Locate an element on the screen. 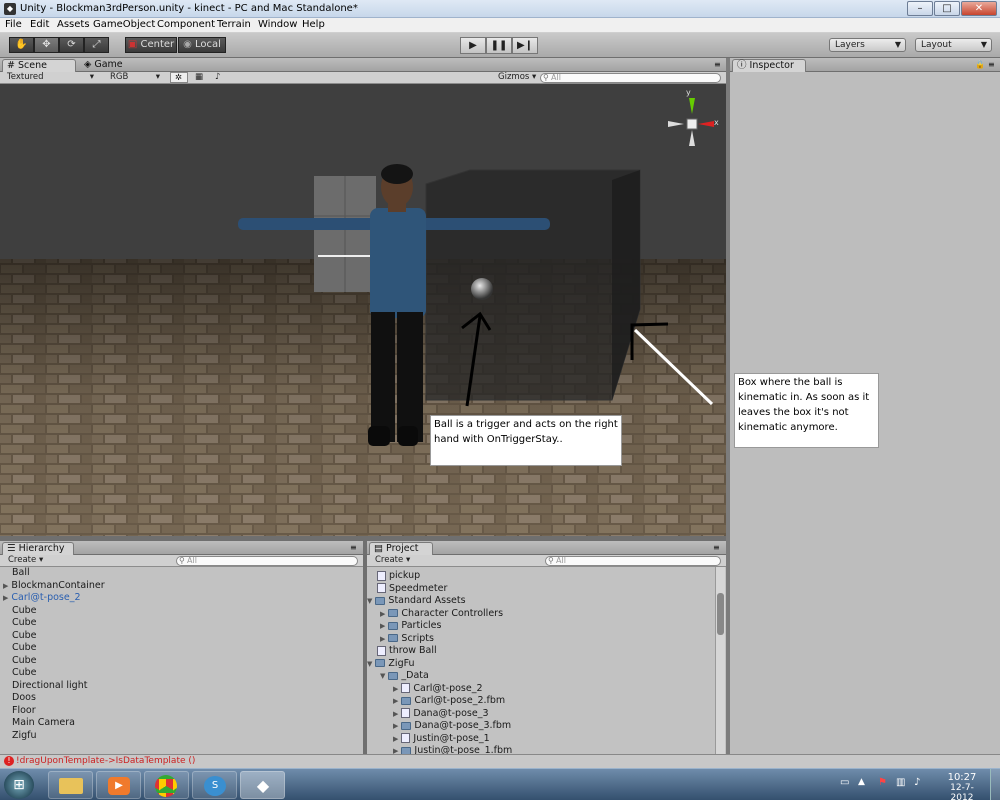 This screenshot has height=800, width=1000. move-tool-icon: ✥ is located at coordinates (46, 45).